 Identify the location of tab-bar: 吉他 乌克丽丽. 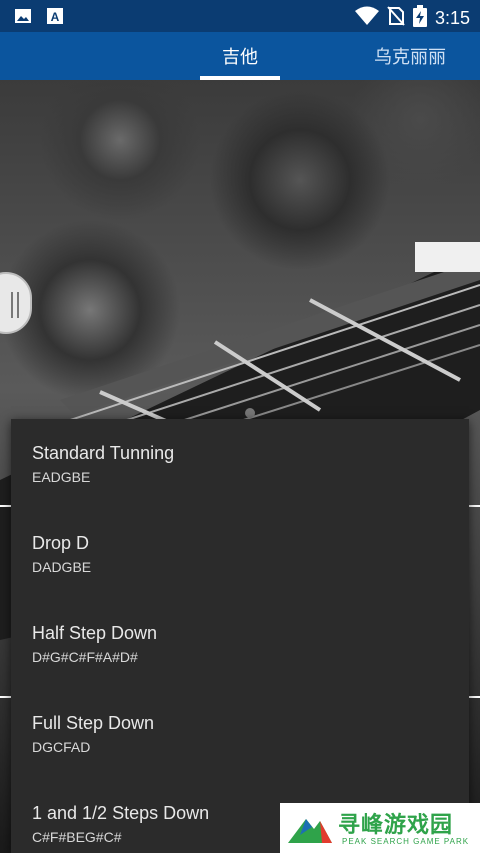
(240, 56).